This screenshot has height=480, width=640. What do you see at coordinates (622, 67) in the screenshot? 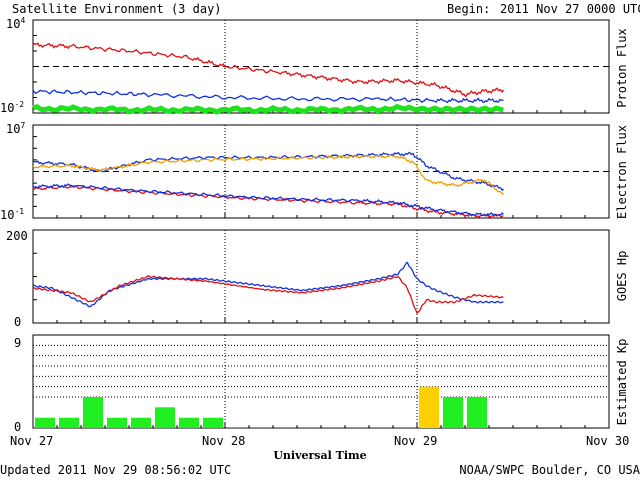
I see `proton-ylabel: Proton Flux` at bounding box center [622, 67].